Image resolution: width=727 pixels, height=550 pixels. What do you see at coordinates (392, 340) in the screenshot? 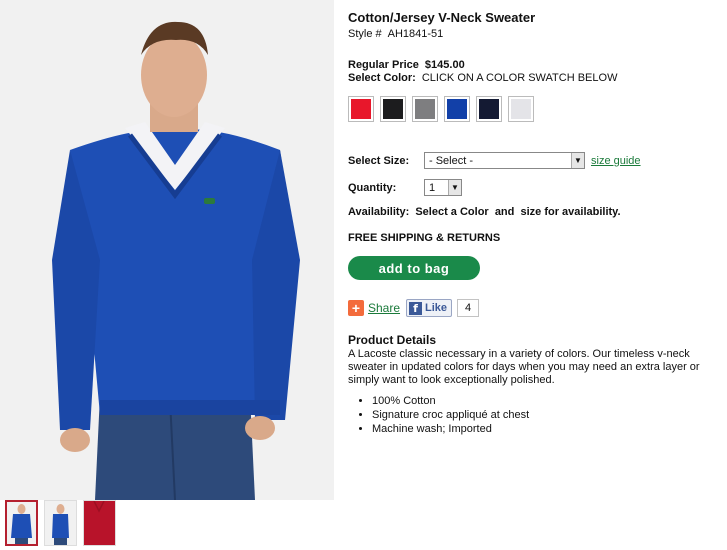
I see `product-details-heading: Product Details` at bounding box center [392, 340].